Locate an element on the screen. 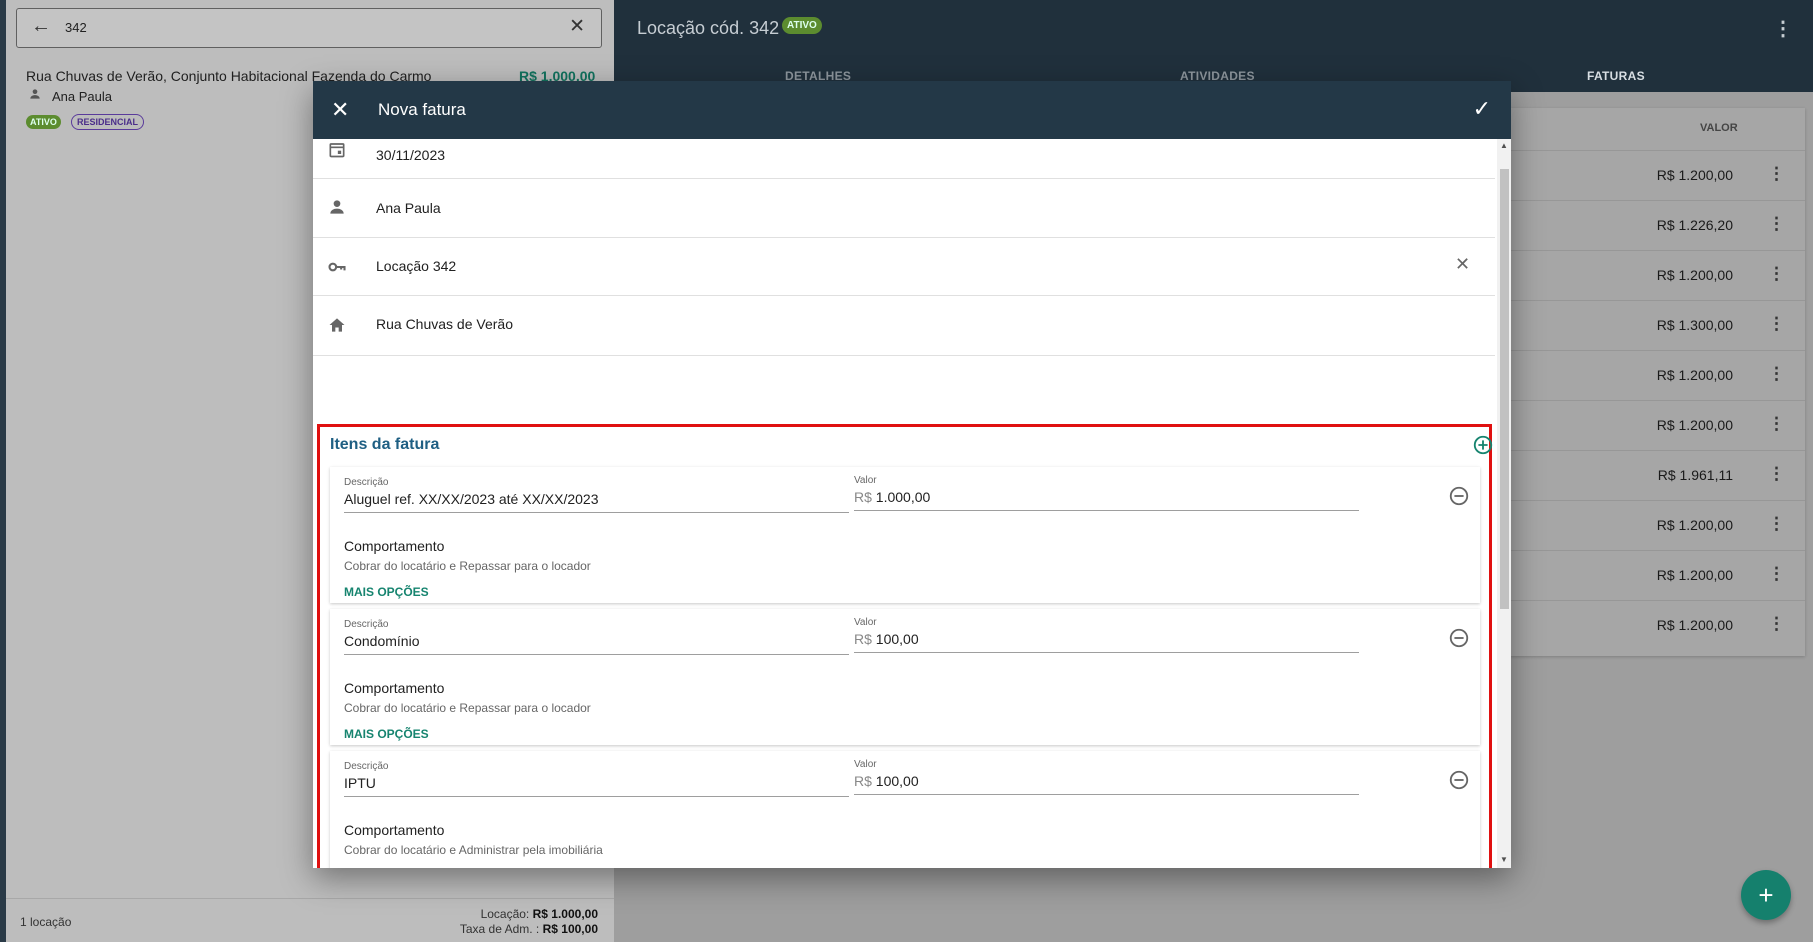  add-icon: + is located at coordinates (1766, 895).